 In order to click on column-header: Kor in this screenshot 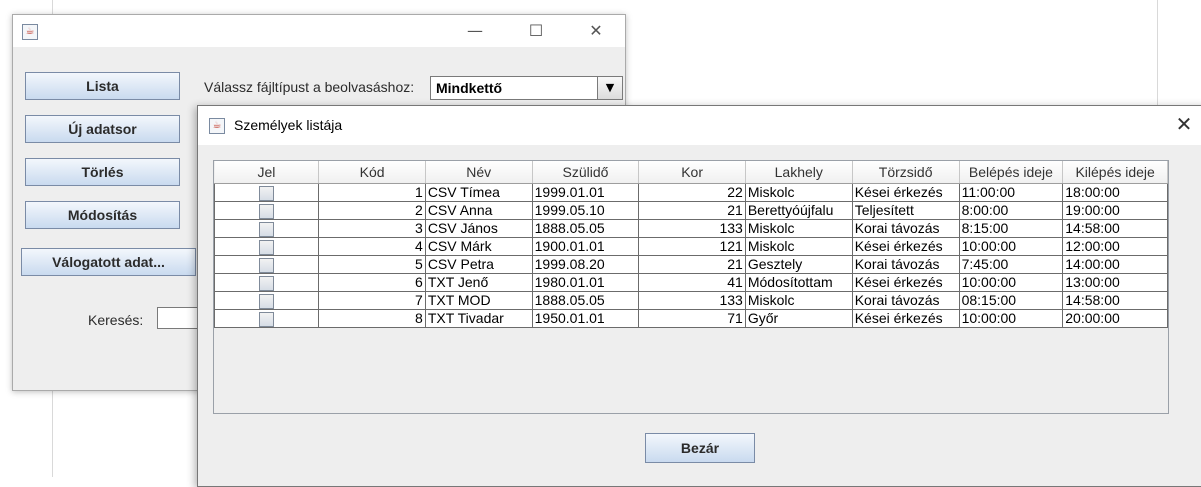, I will do `click(692, 172)`.